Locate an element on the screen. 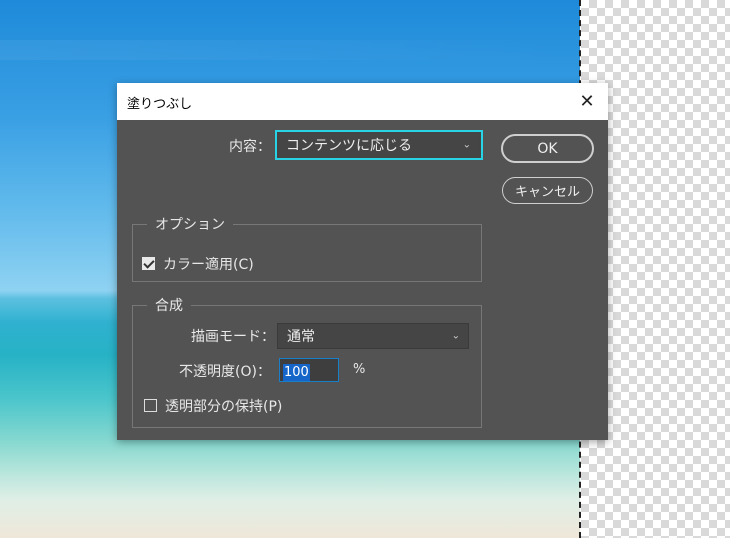  close-button: ✕ is located at coordinates (587, 101).